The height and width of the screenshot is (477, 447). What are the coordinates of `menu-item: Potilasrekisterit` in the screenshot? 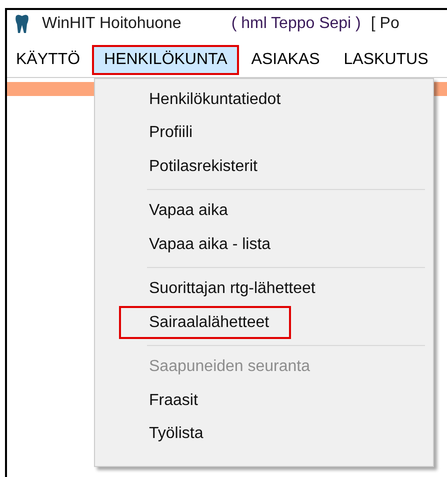 It's located at (203, 167).